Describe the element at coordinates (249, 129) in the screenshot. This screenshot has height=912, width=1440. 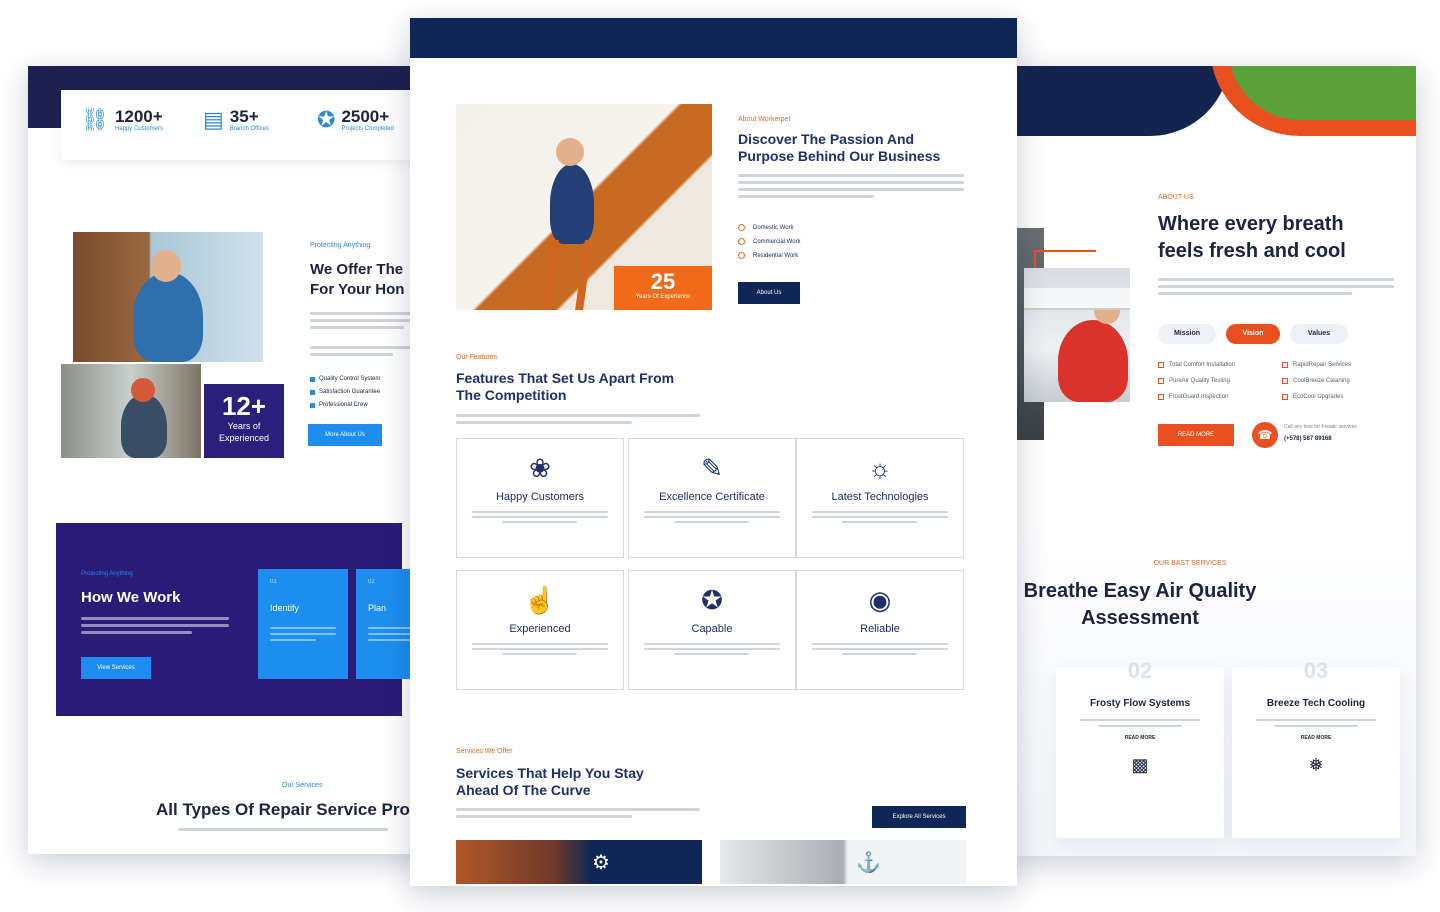
I see `stat-label: Branch Offices` at that location.